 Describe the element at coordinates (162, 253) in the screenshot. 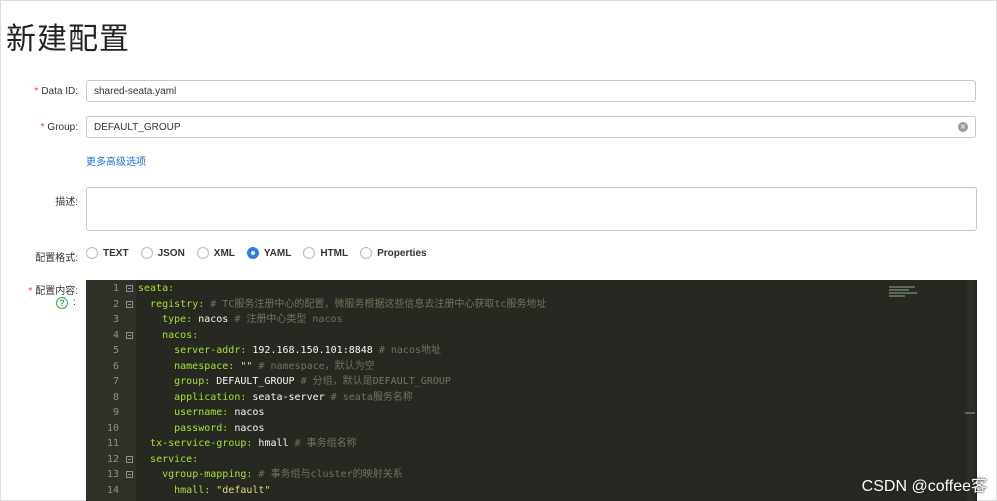

I see `format-radio-json: JSON` at that location.